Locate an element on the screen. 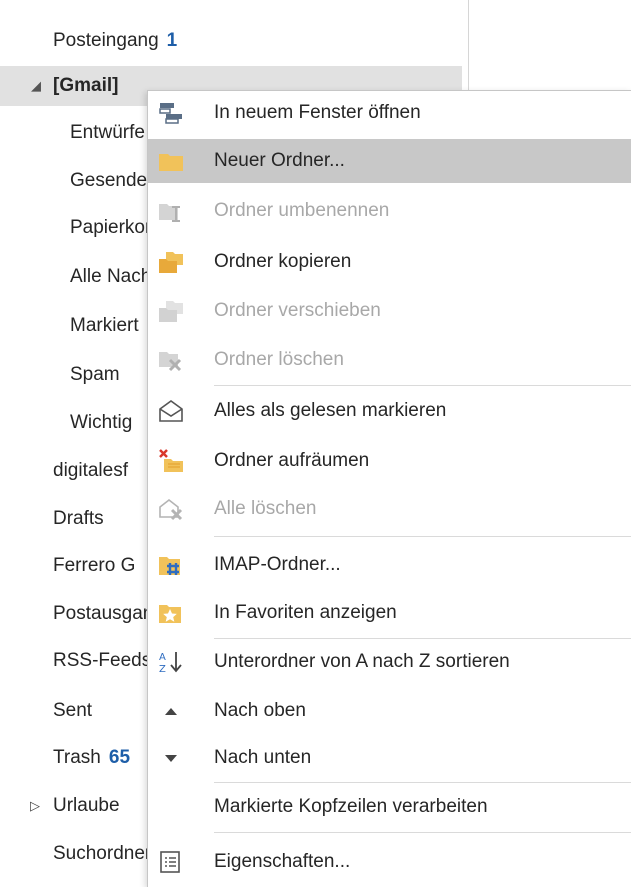 This screenshot has height=887, width=631. open-envelope-icon is located at coordinates (171, 411).